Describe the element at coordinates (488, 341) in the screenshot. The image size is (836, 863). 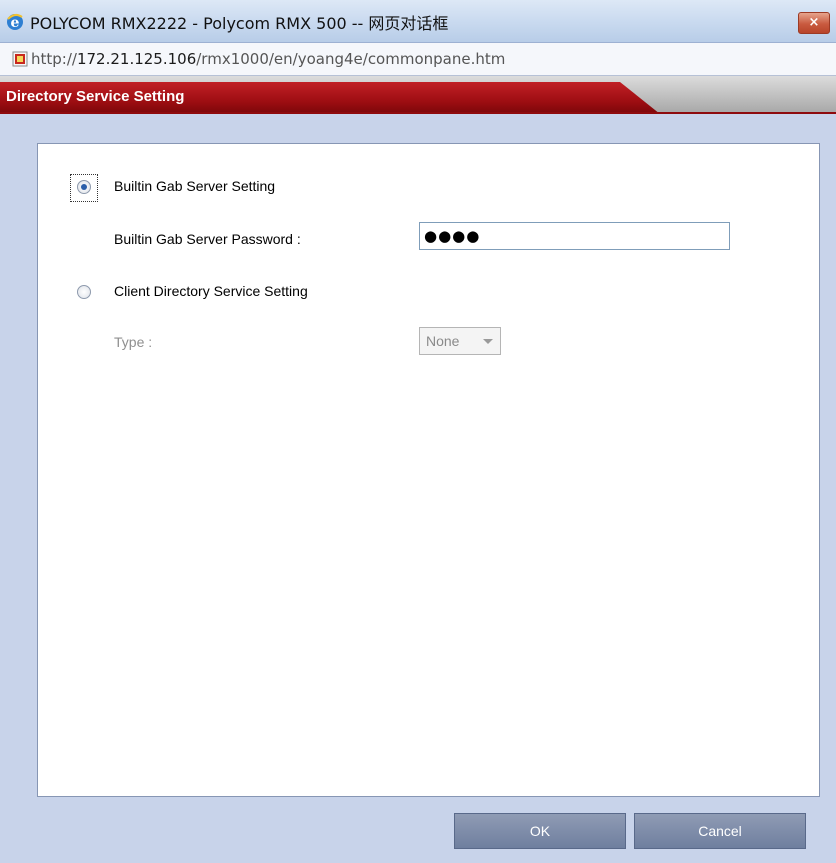
I see `chevron-down-icon` at that location.